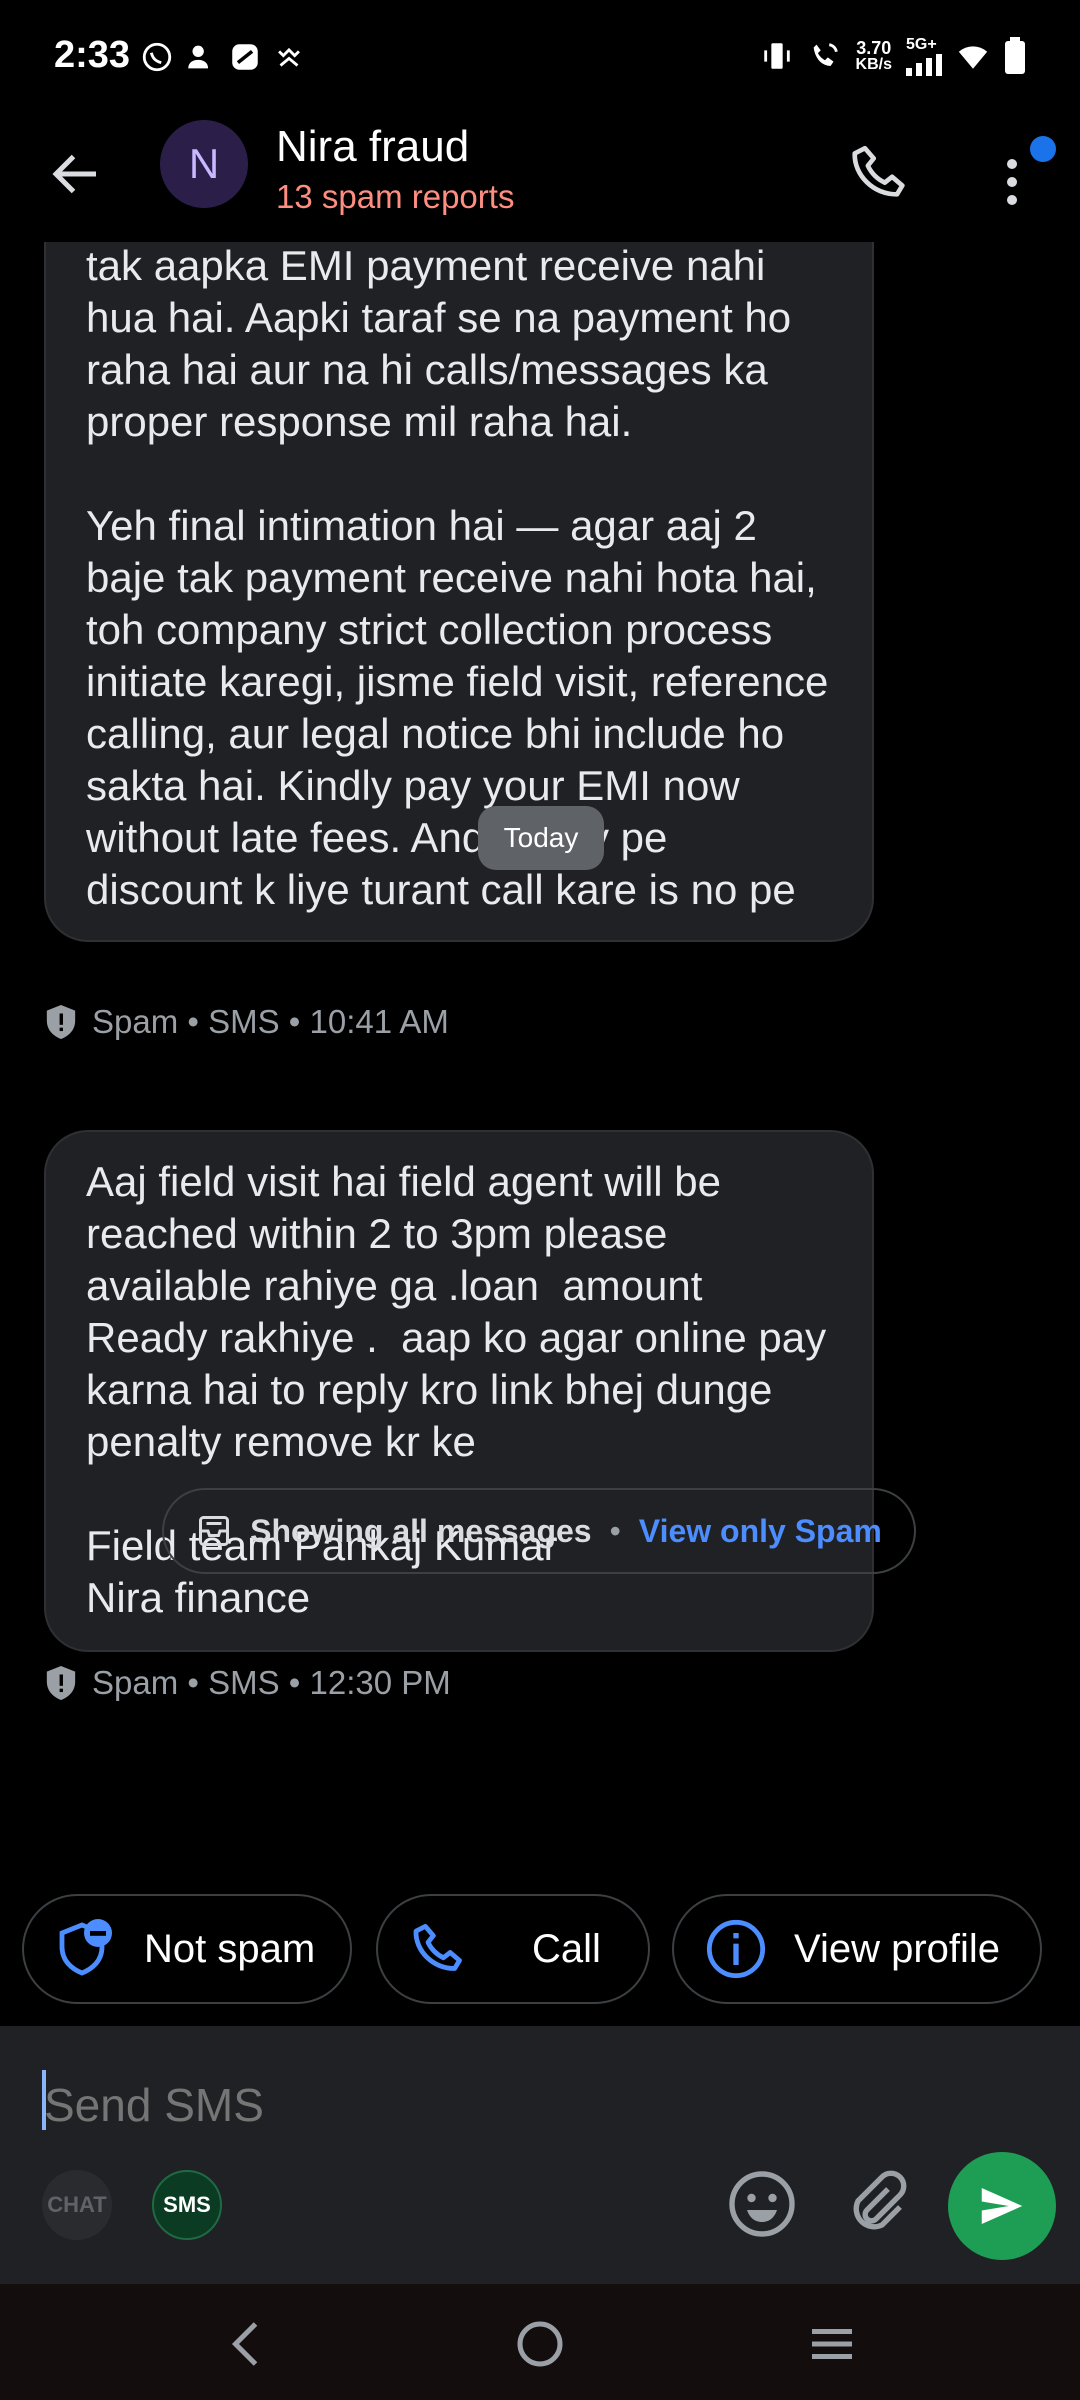  I want to click on info-icon, so click(736, 1949).